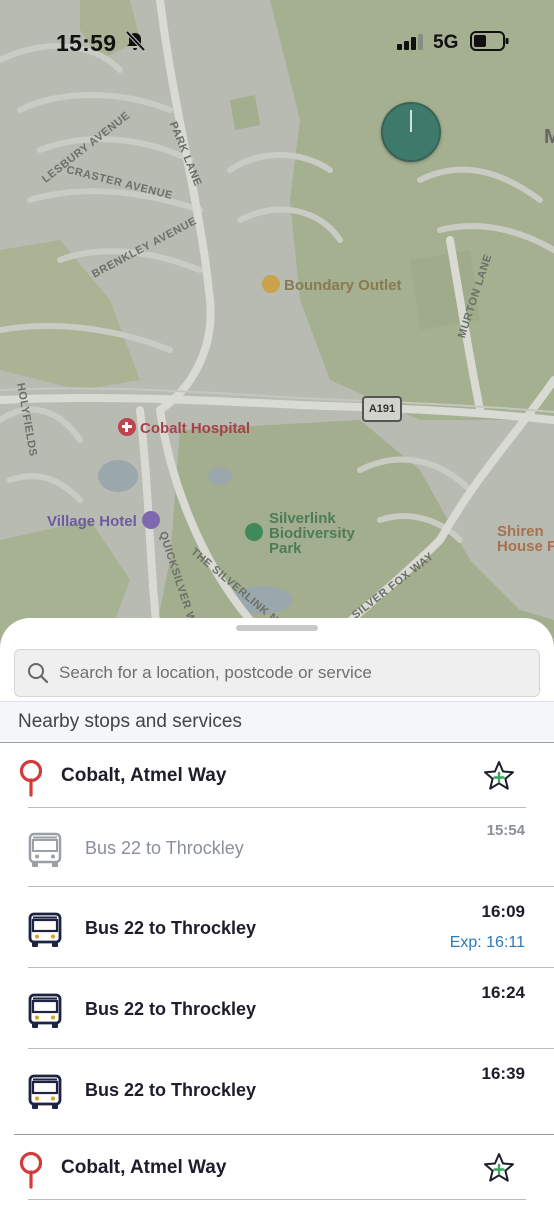  Describe the element at coordinates (503, 992) in the screenshot. I see `service-time: 16:24` at that location.